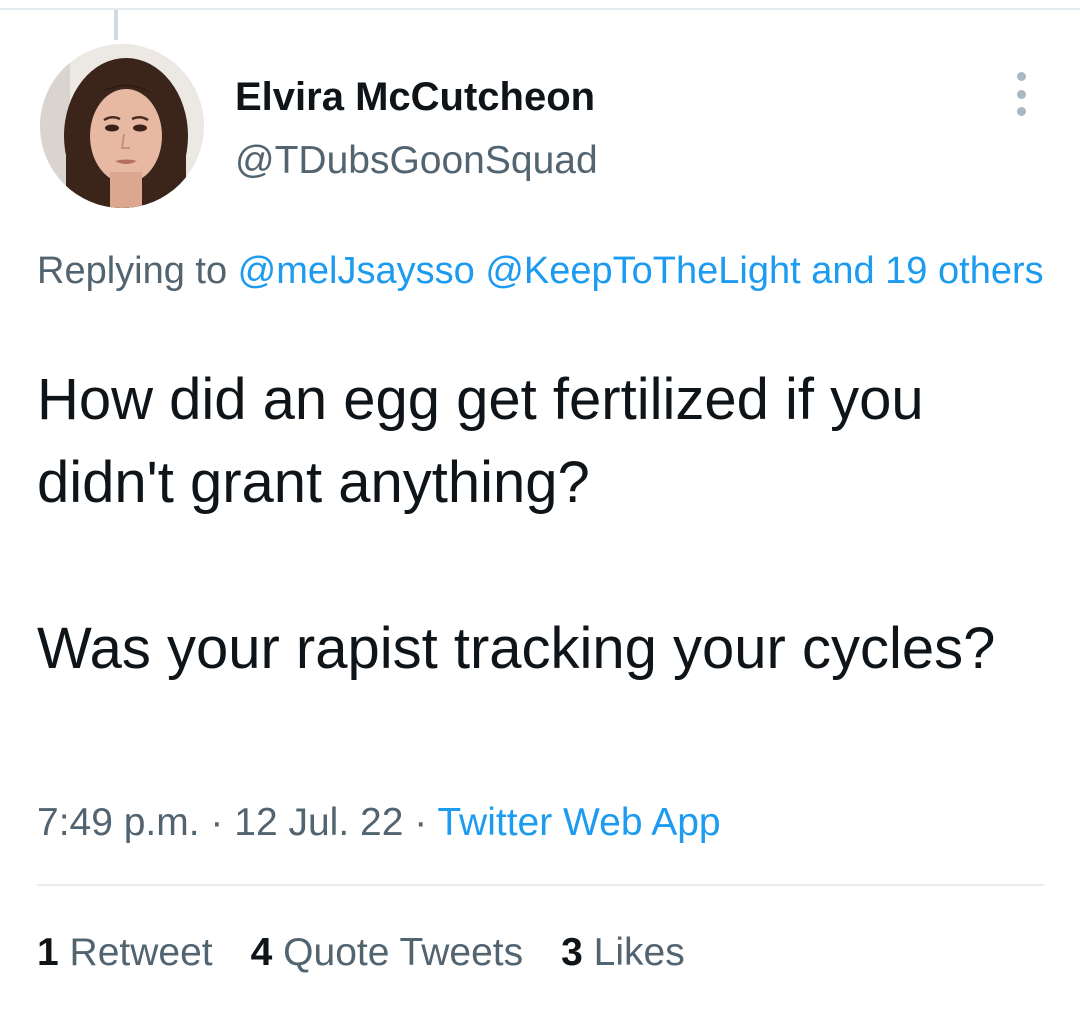  What do you see at coordinates (578, 822) in the screenshot?
I see `tweet-source-link: Twitter Web App` at bounding box center [578, 822].